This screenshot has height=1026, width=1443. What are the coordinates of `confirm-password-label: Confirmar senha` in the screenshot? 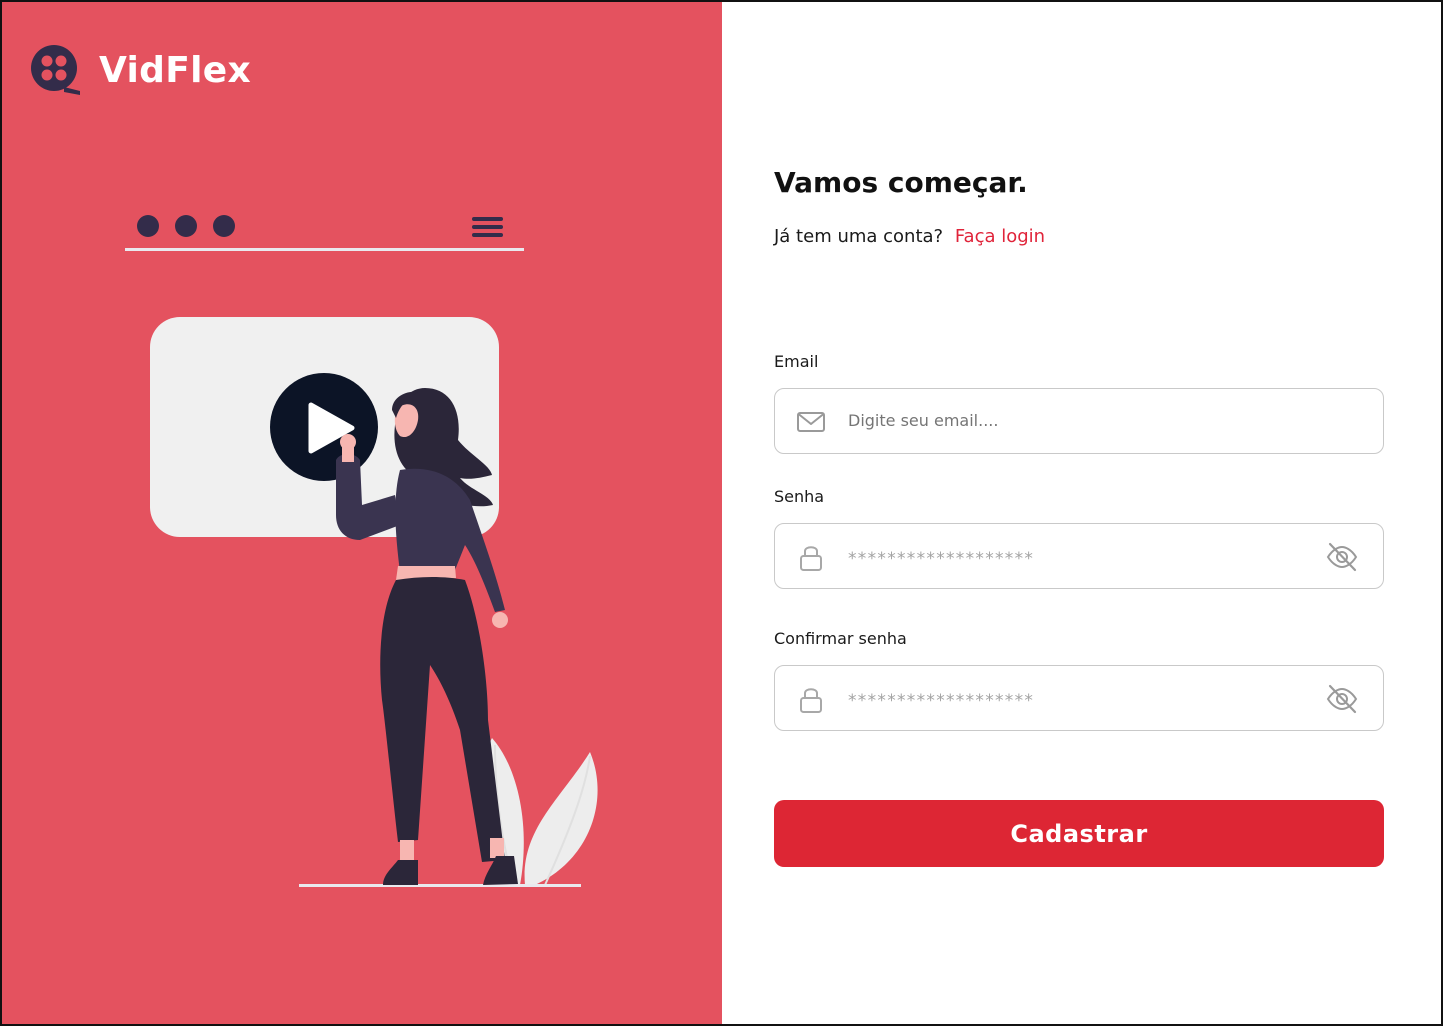 It's located at (840, 638).